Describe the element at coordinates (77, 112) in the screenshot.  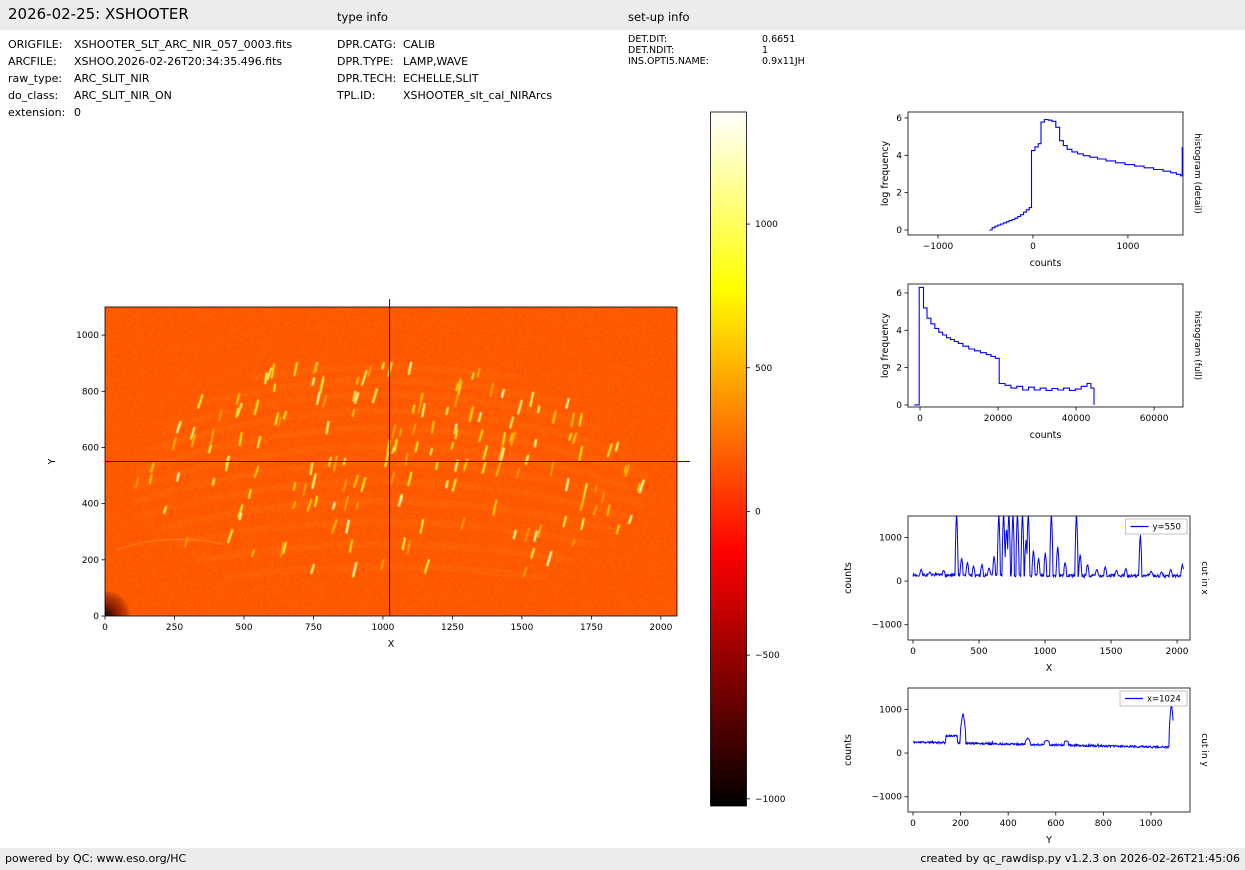
I see `extension-value: 0` at that location.